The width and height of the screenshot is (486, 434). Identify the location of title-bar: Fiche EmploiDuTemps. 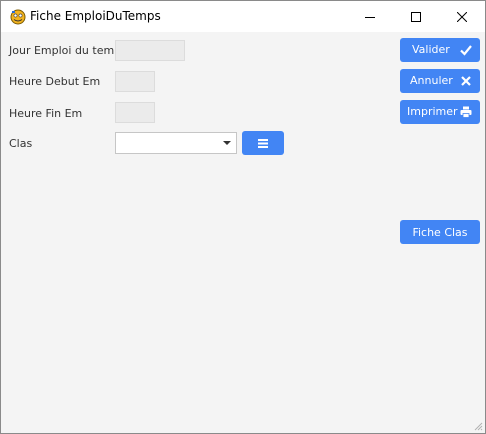
(243, 16).